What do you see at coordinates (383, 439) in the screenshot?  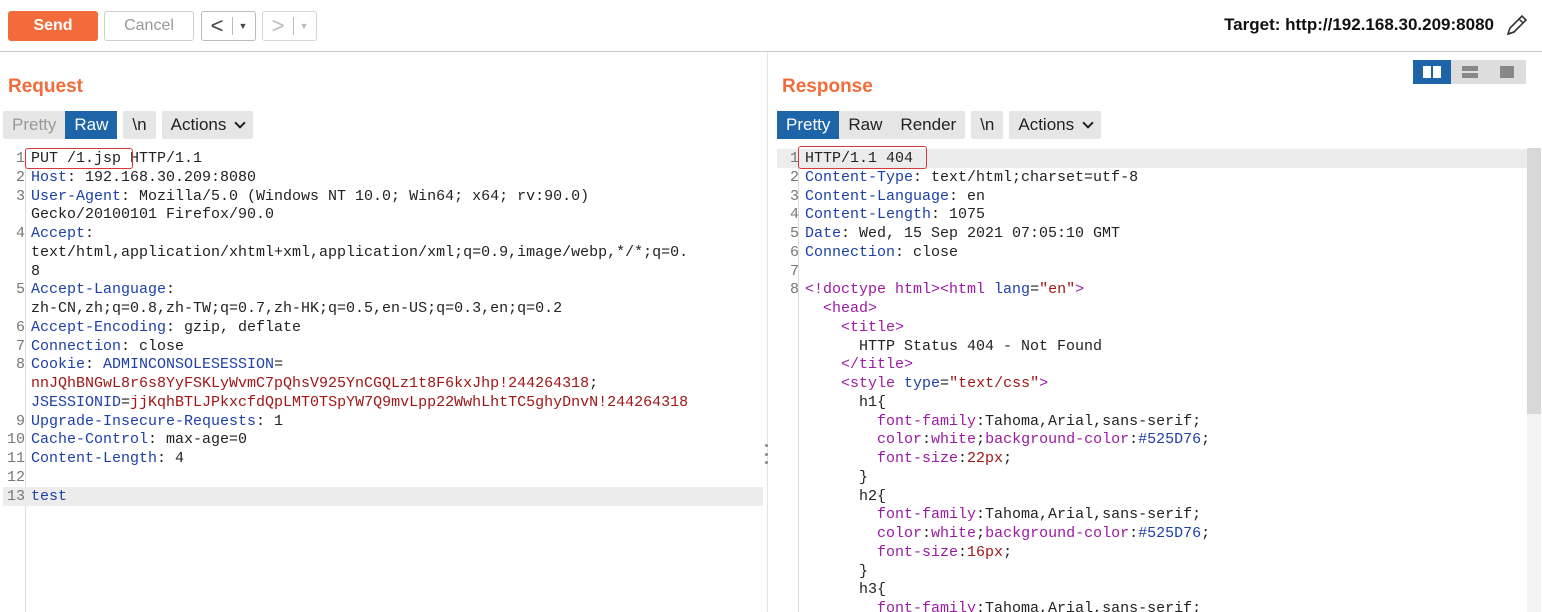 I see `request-code-line: 10 Cache-Control: max-age=0` at bounding box center [383, 439].